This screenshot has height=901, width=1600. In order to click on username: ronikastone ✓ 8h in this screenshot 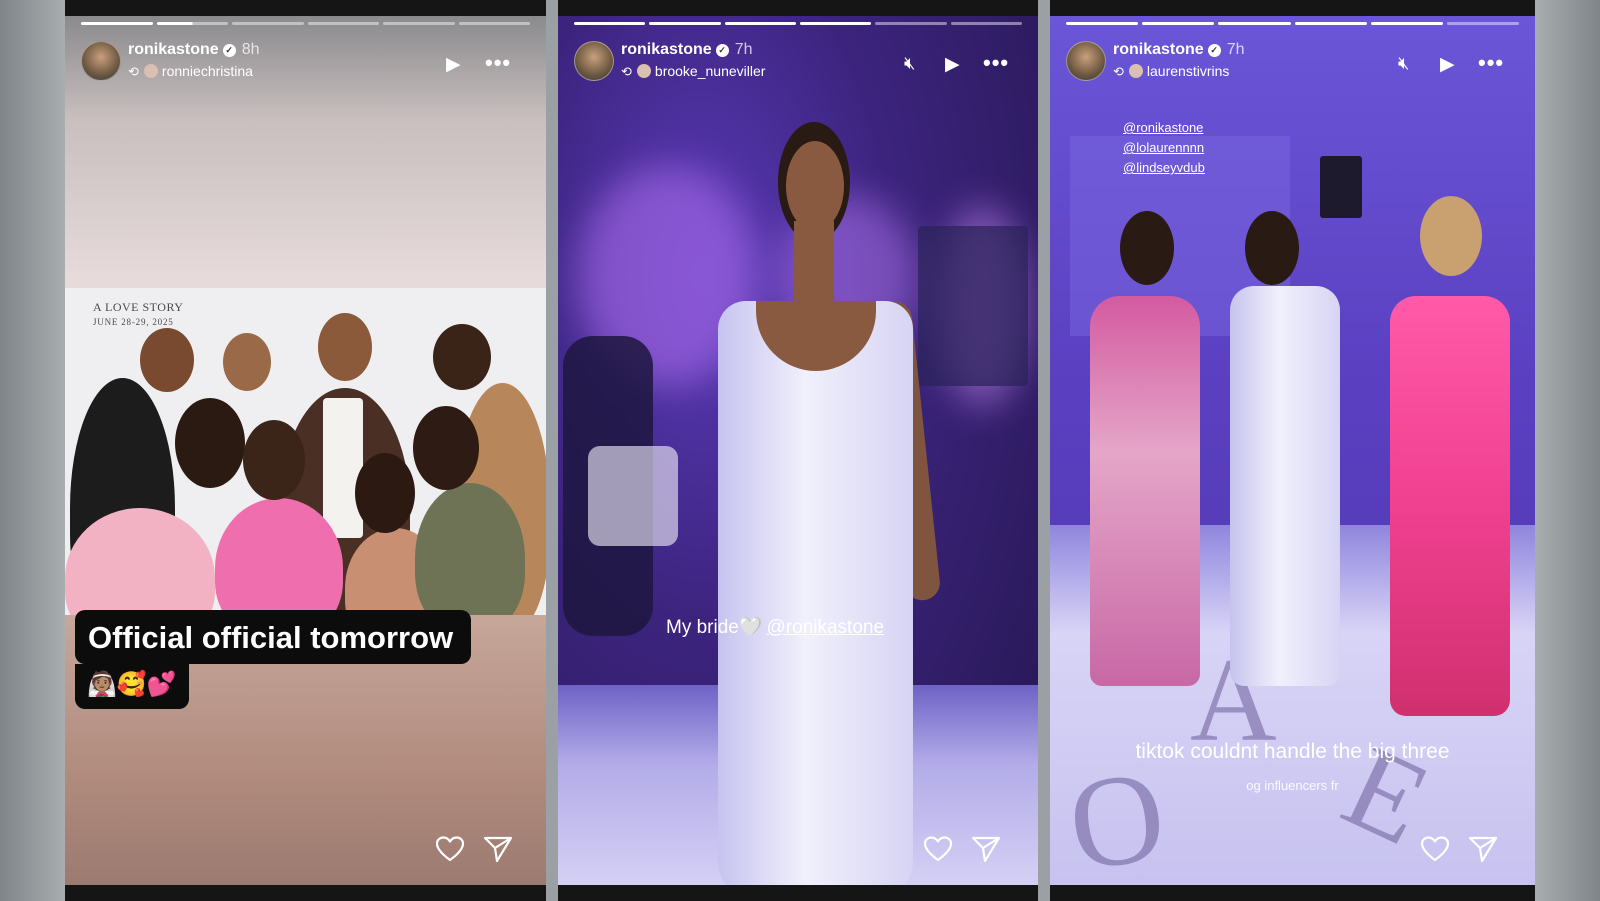, I will do `click(193, 50)`.